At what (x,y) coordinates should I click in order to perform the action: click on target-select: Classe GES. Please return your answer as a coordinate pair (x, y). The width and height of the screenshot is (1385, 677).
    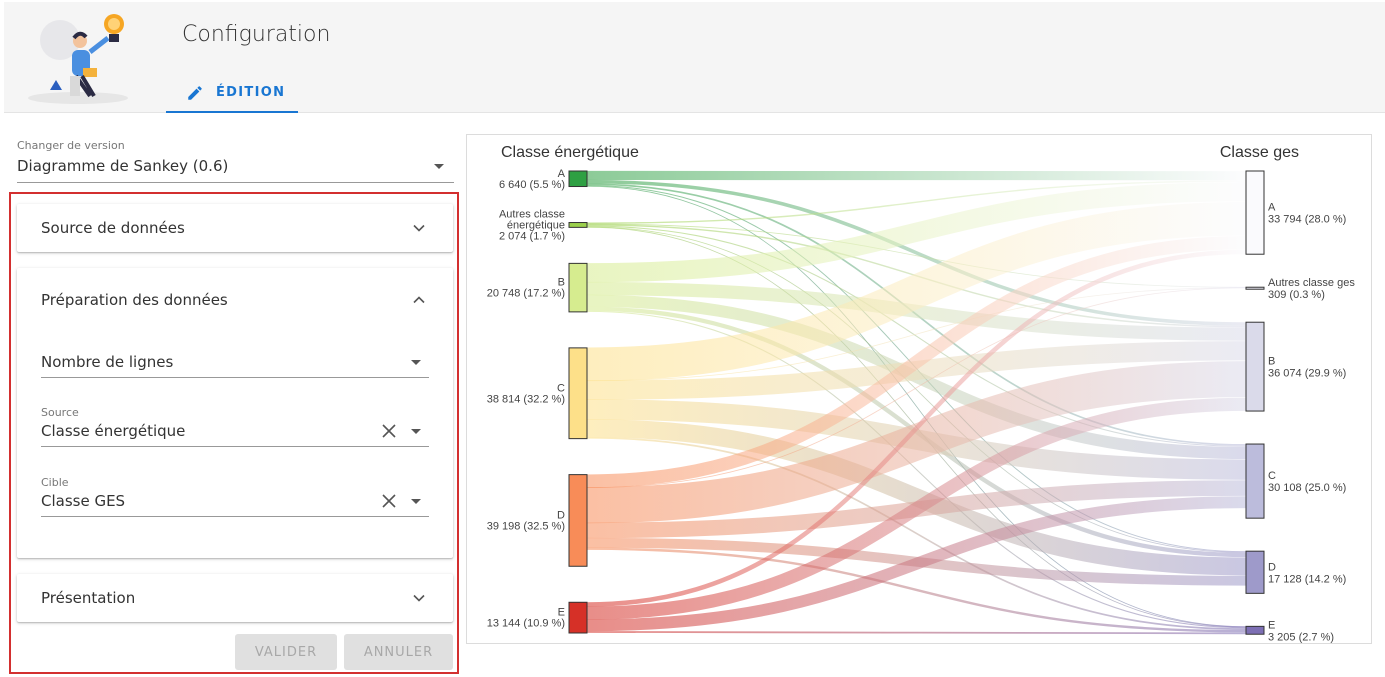
    Looking at the image, I should click on (235, 503).